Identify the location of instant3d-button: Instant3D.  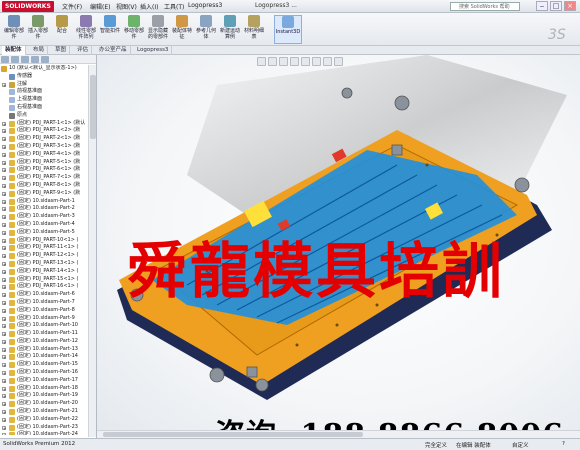
(288, 29).